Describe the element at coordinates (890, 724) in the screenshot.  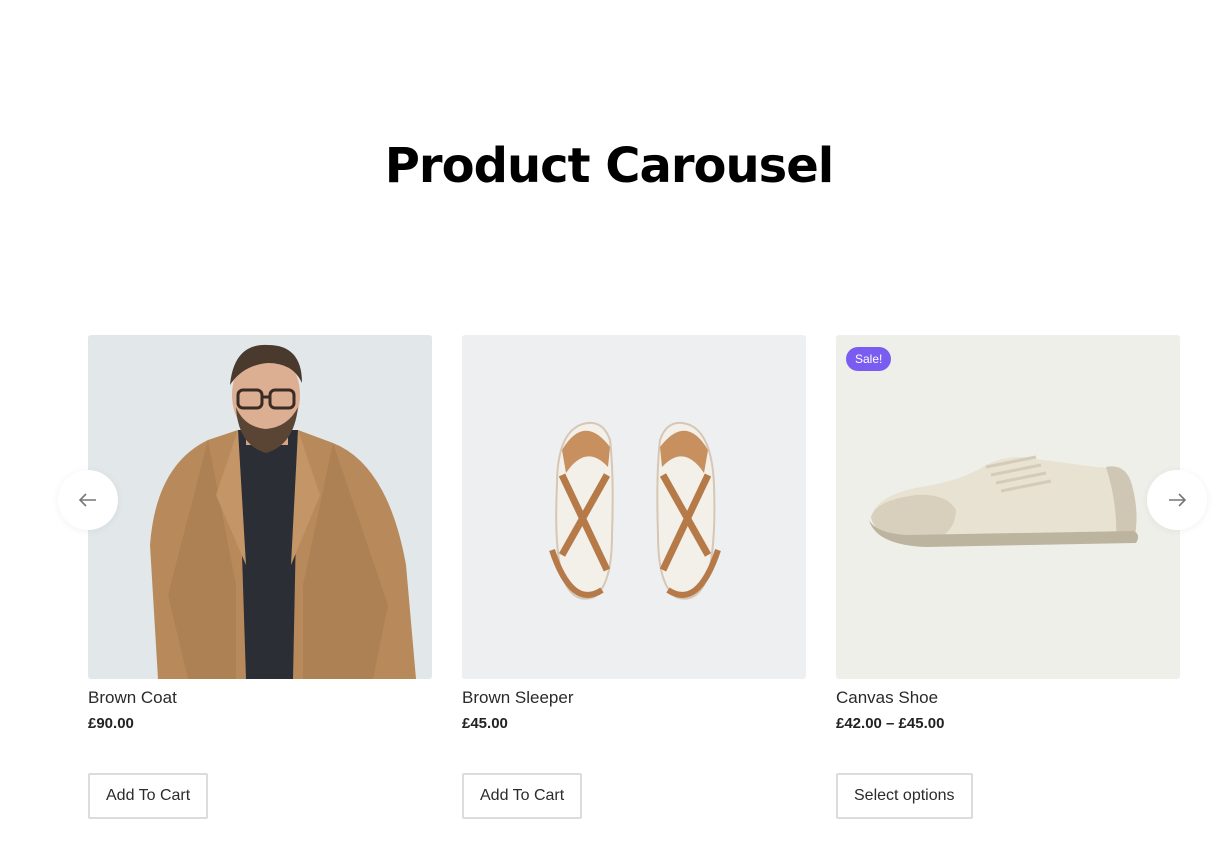
I see `product-price: £42.00 – £45.00` at that location.